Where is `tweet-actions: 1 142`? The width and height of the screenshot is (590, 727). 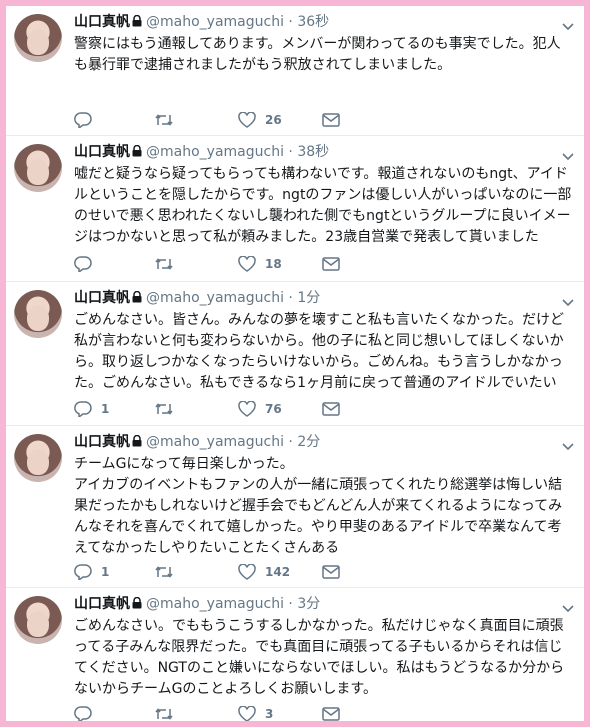 tweet-actions: 1 142 is located at coordinates (284, 572).